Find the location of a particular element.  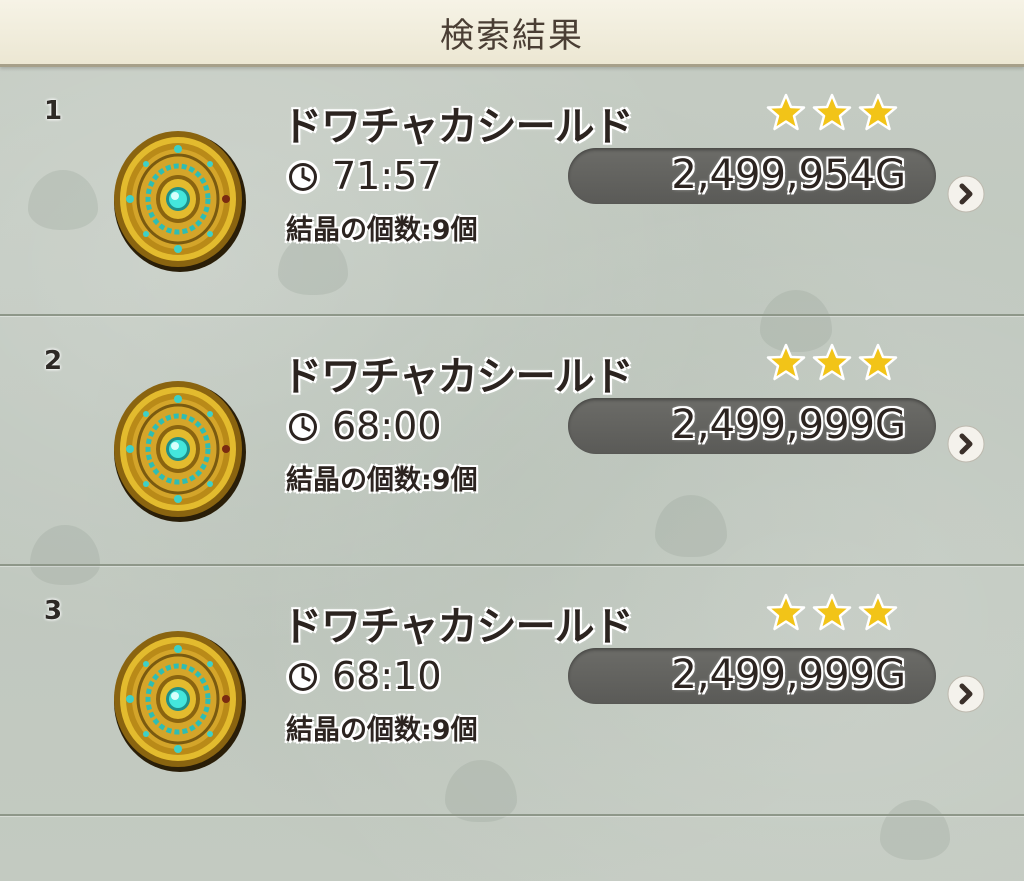

page-title: 検索結果 is located at coordinates (512, 35).